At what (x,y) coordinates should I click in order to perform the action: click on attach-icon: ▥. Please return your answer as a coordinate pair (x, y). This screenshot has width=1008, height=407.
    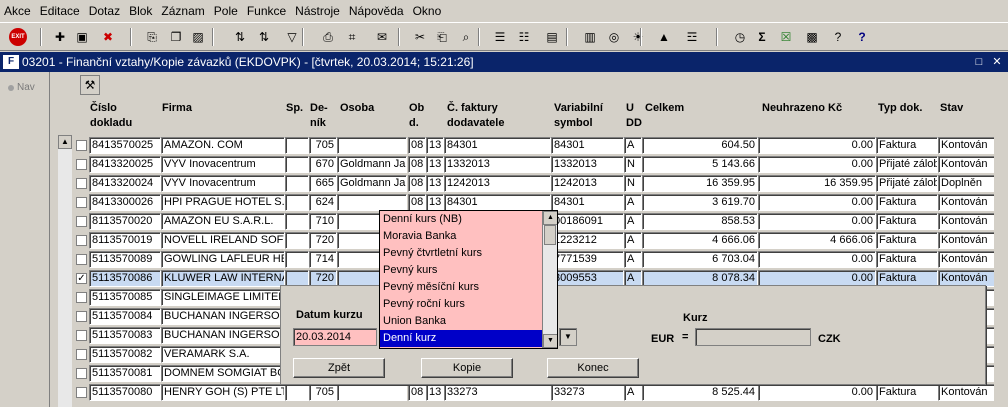
    Looking at the image, I should click on (590, 37).